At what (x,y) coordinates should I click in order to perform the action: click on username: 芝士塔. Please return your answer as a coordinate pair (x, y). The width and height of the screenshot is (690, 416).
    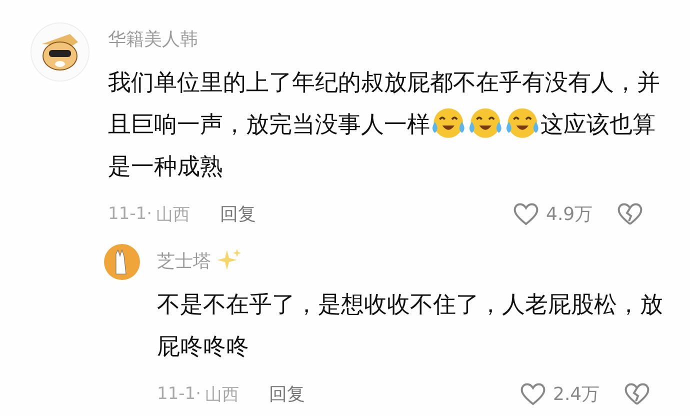
    Looking at the image, I should click on (184, 261).